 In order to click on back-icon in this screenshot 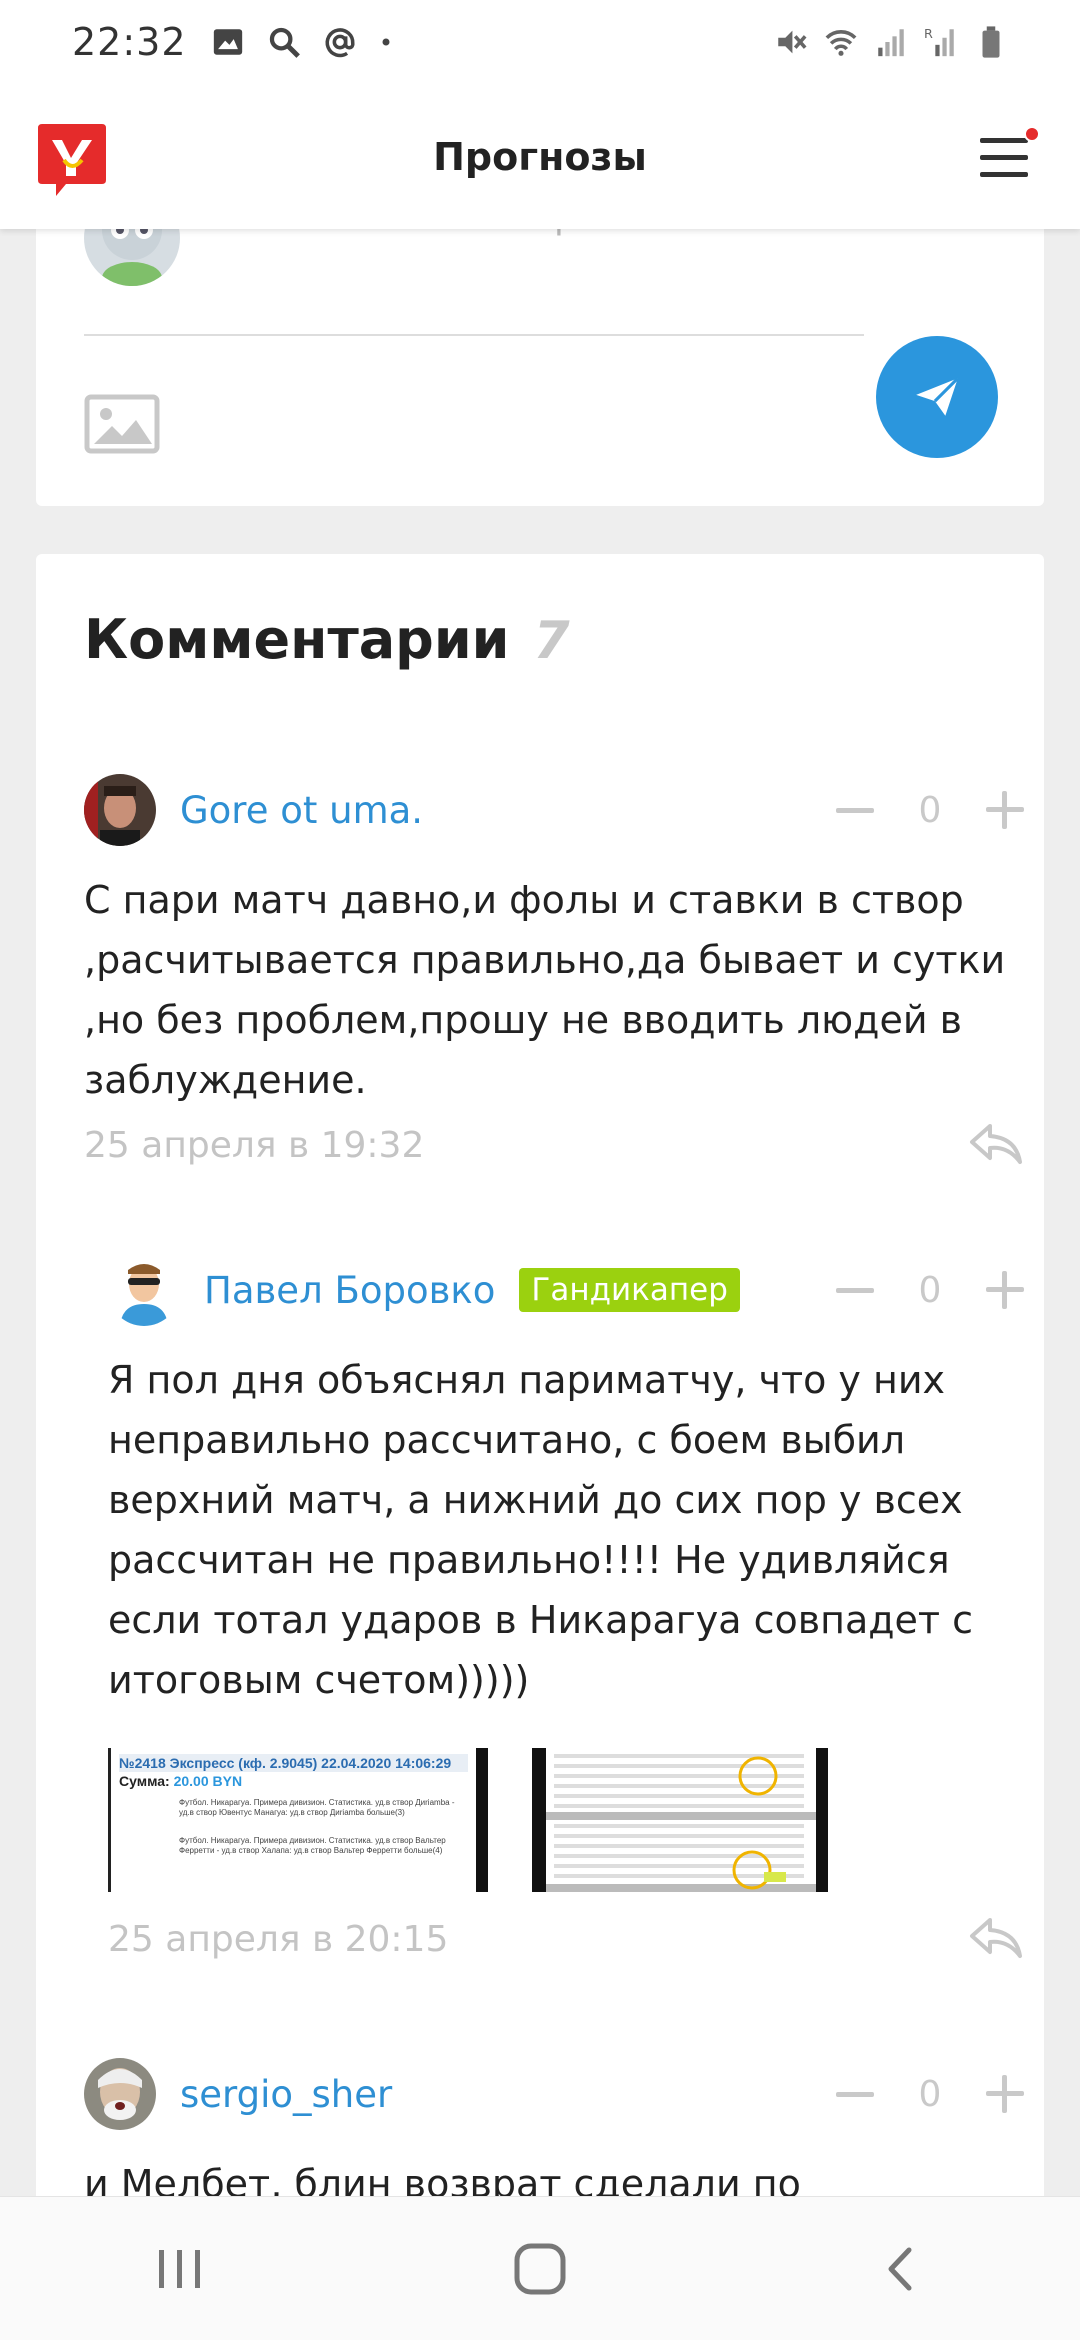, I will do `click(900, 2268)`.